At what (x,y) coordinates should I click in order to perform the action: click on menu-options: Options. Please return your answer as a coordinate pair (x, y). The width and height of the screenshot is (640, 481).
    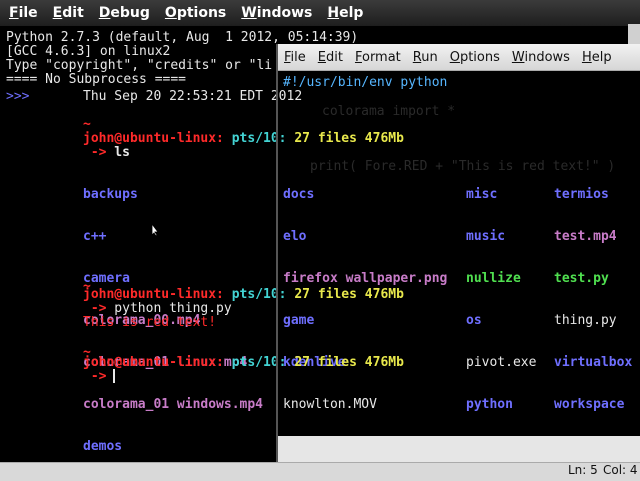
    Looking at the image, I should click on (195, 13).